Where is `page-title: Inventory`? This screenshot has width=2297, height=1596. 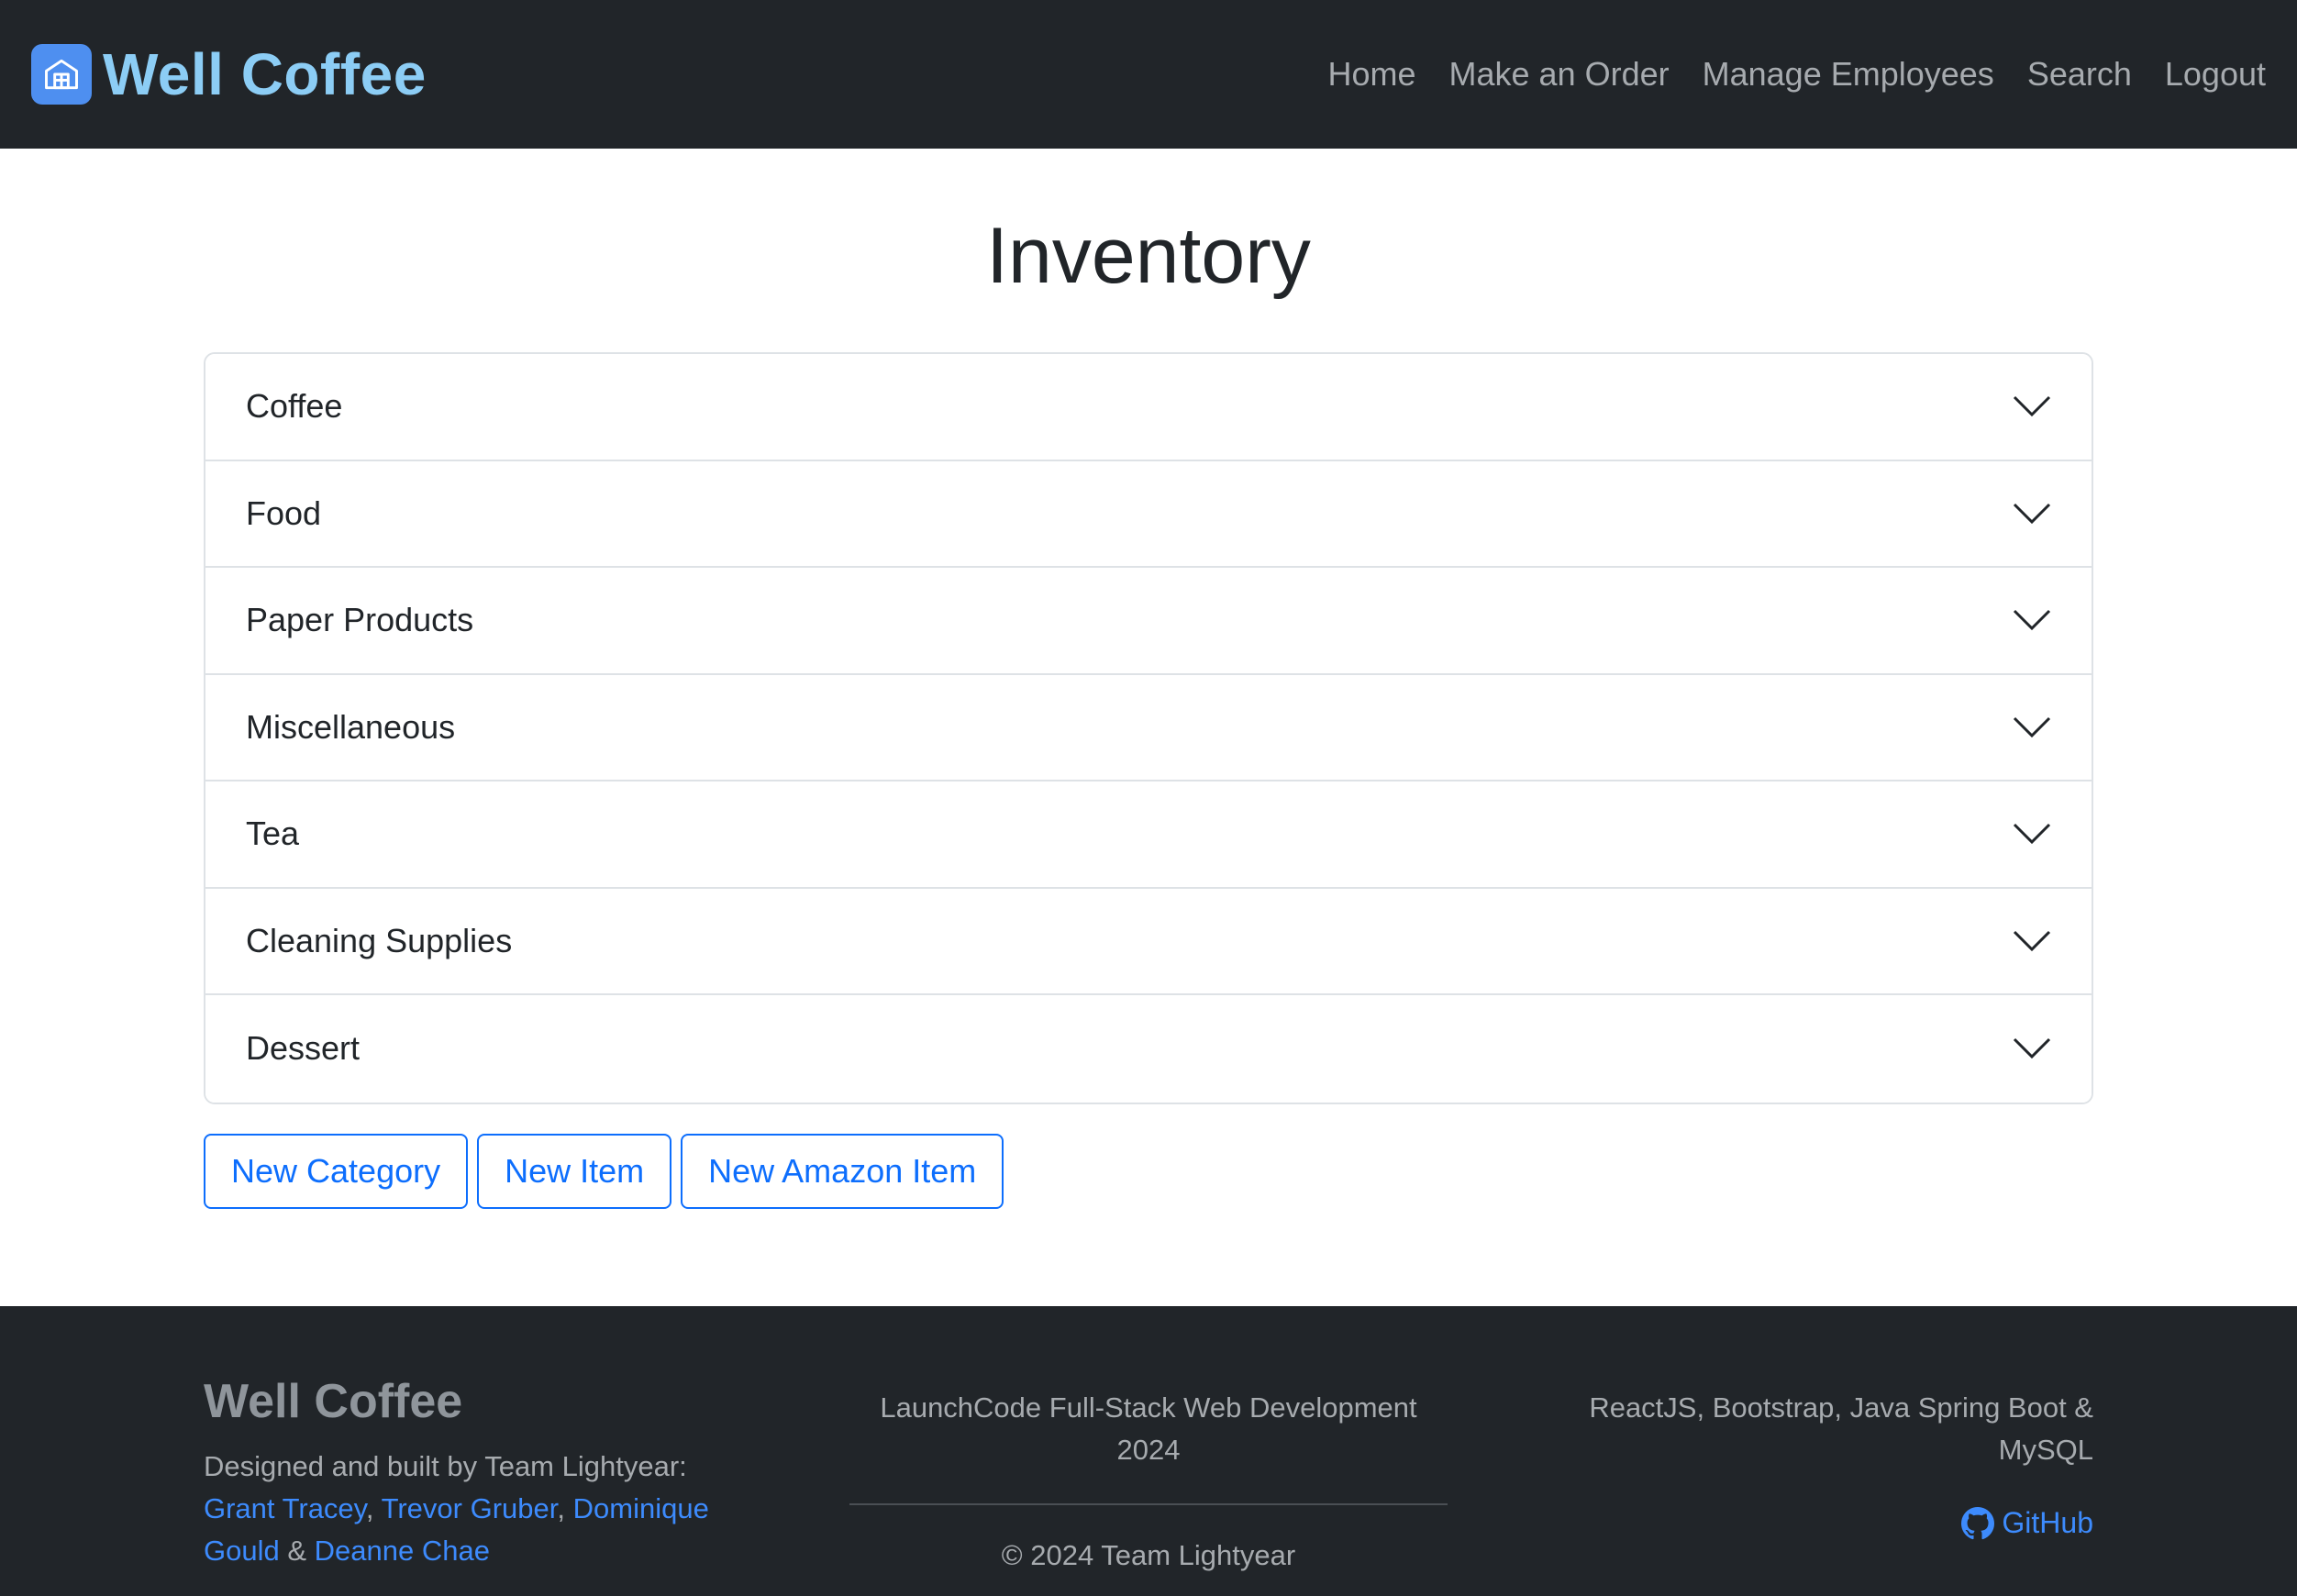 page-title: Inventory is located at coordinates (1148, 256).